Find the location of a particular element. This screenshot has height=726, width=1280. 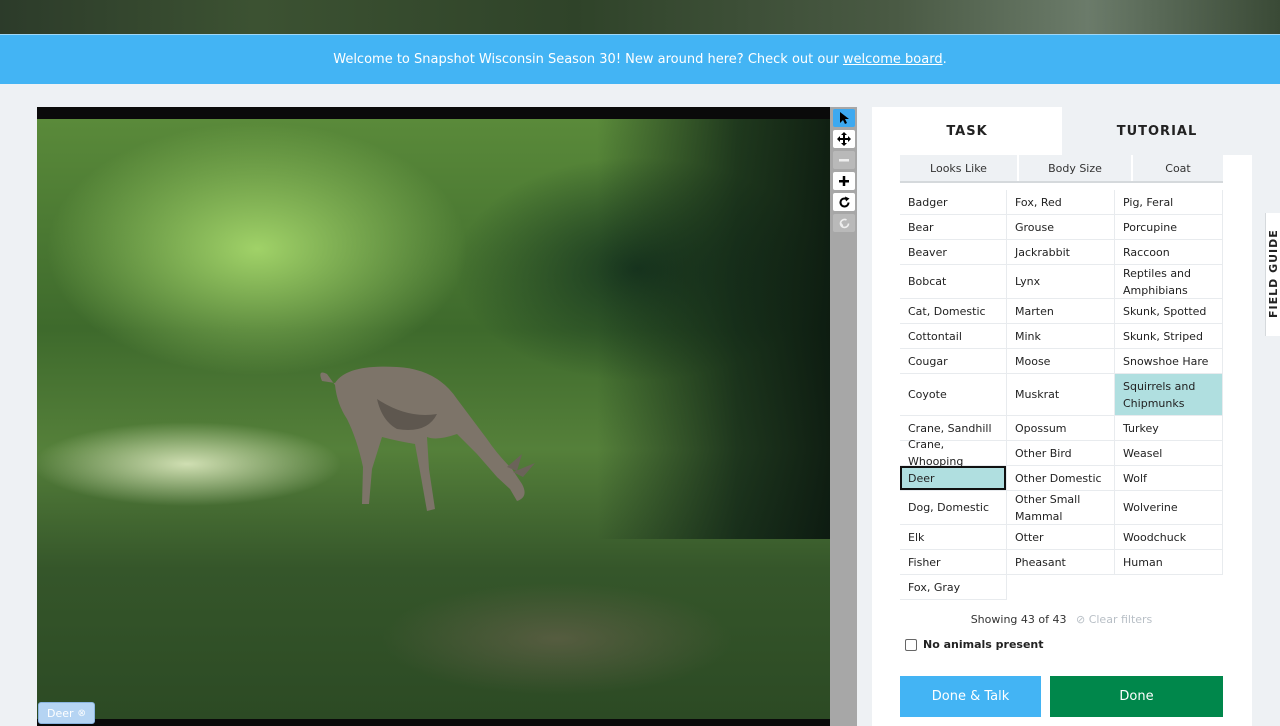

species-choice: Elk is located at coordinates (953, 537).